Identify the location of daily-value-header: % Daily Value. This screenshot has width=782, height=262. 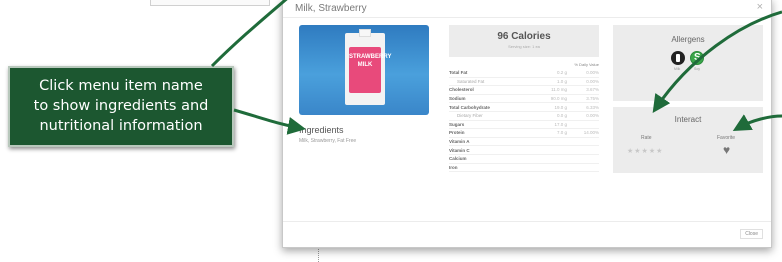
(586, 64).